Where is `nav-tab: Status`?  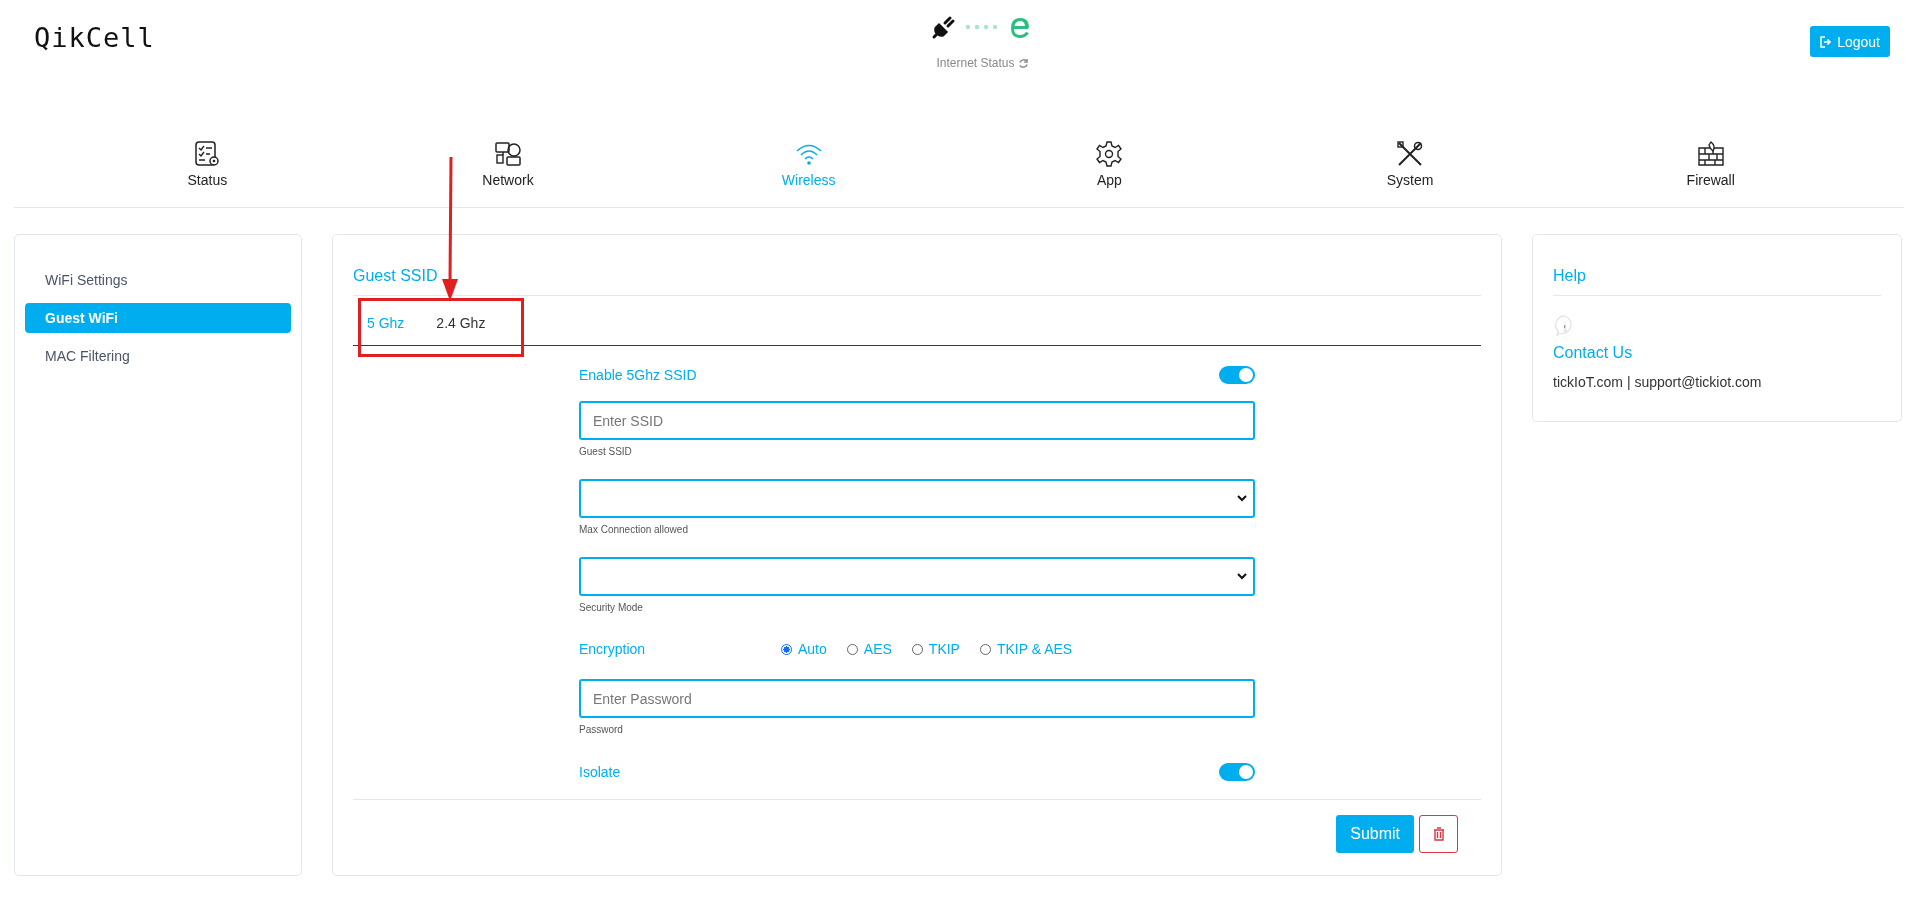 nav-tab: Status is located at coordinates (207, 173).